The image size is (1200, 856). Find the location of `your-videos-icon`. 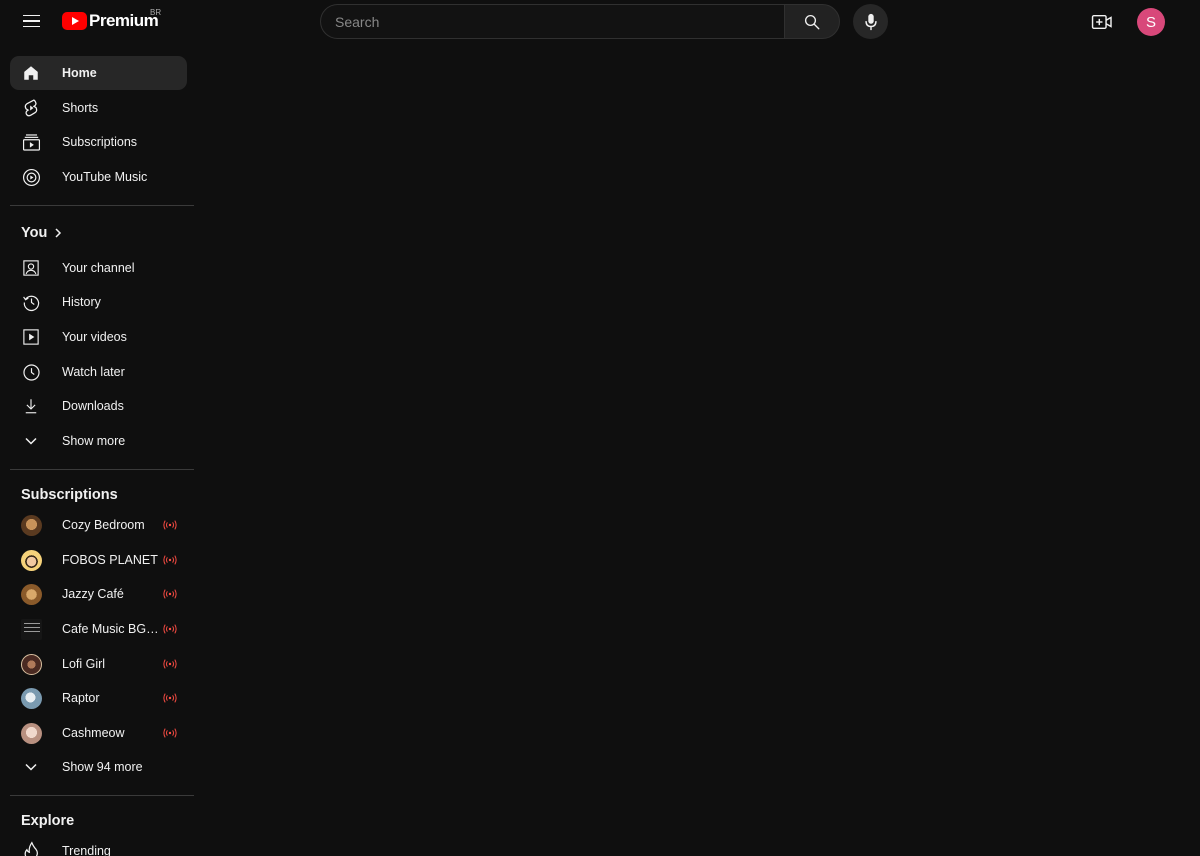

your-videos-icon is located at coordinates (31, 337).